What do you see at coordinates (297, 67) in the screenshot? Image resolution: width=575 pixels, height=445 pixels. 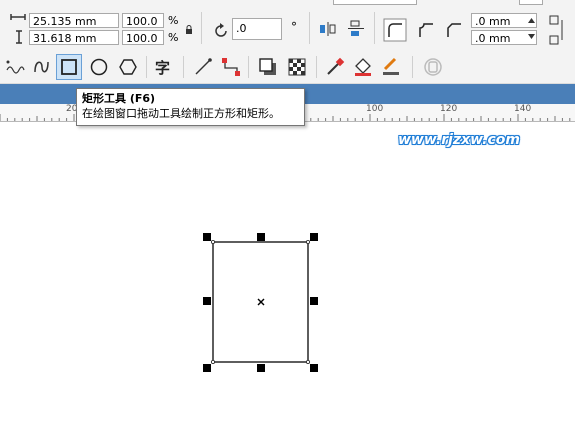 I see `transparency-icon` at bounding box center [297, 67].